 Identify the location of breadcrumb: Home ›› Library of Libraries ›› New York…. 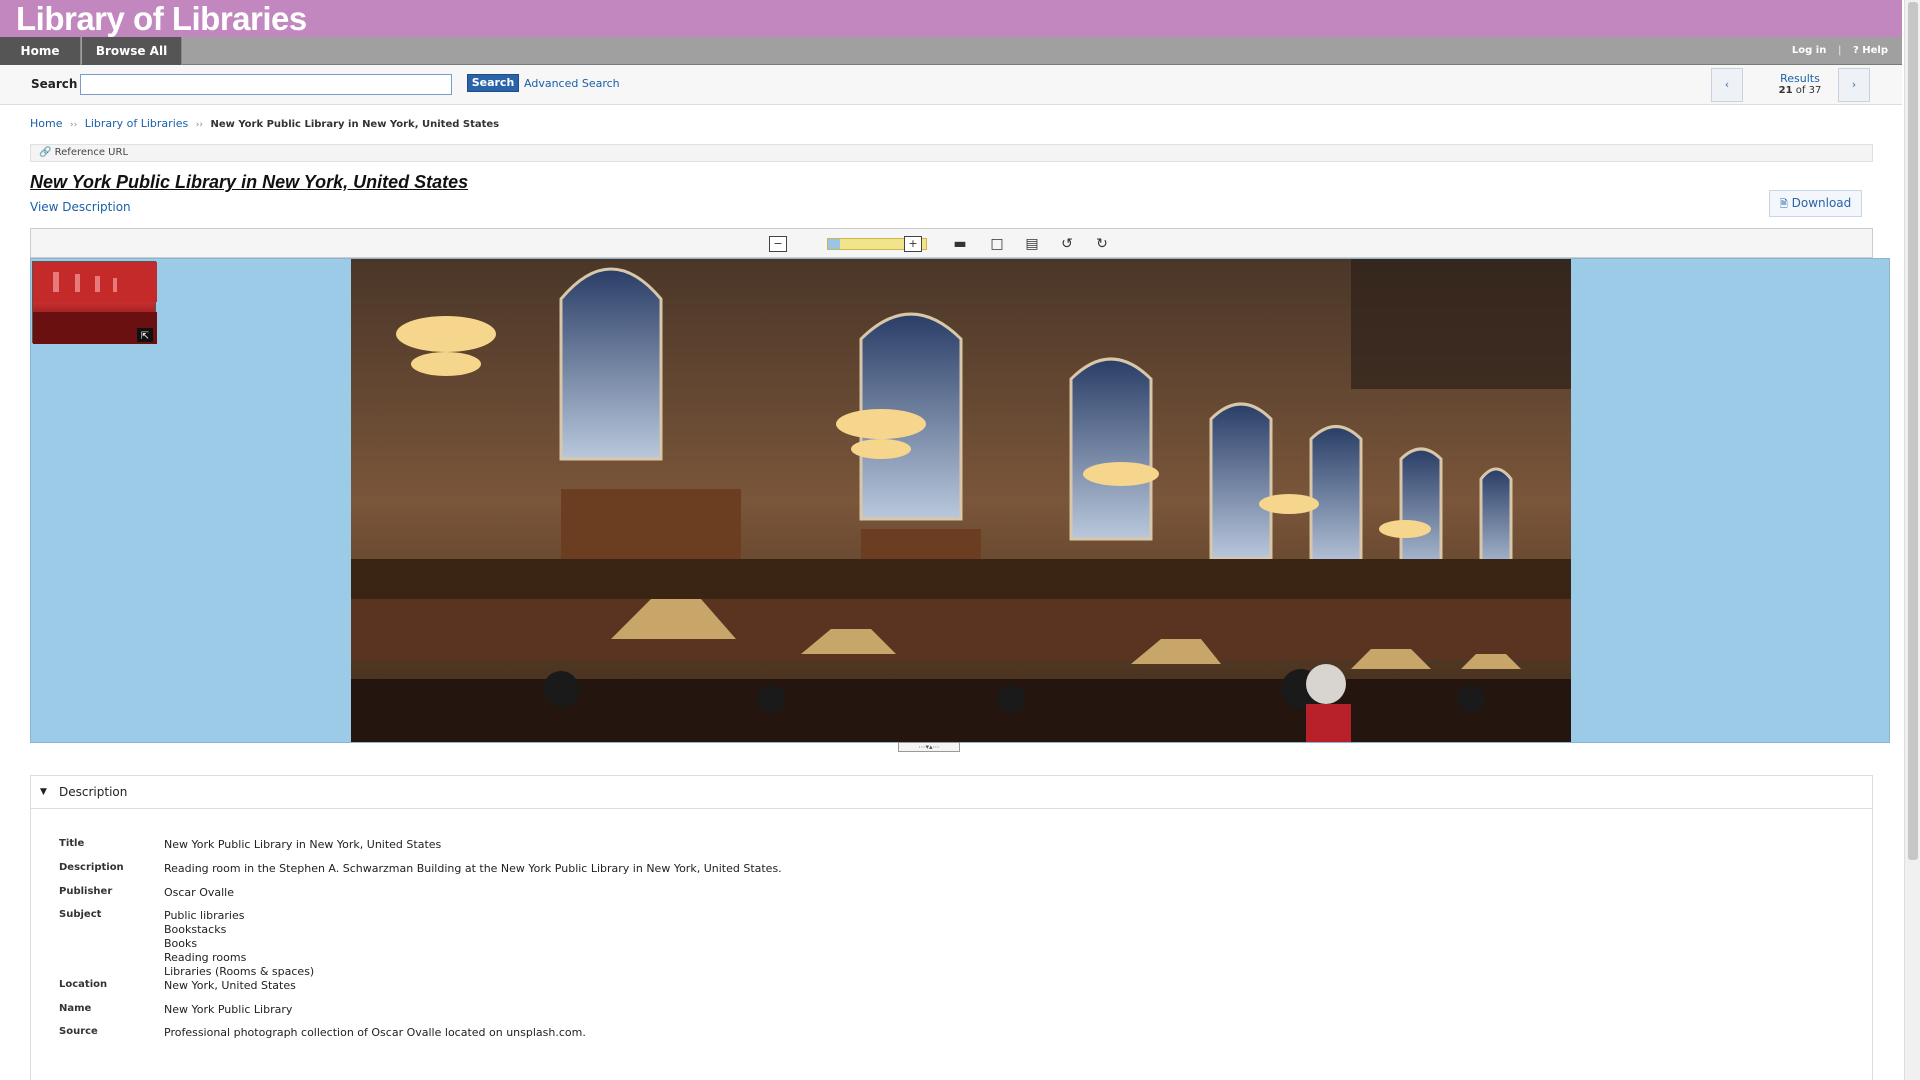
(264, 123).